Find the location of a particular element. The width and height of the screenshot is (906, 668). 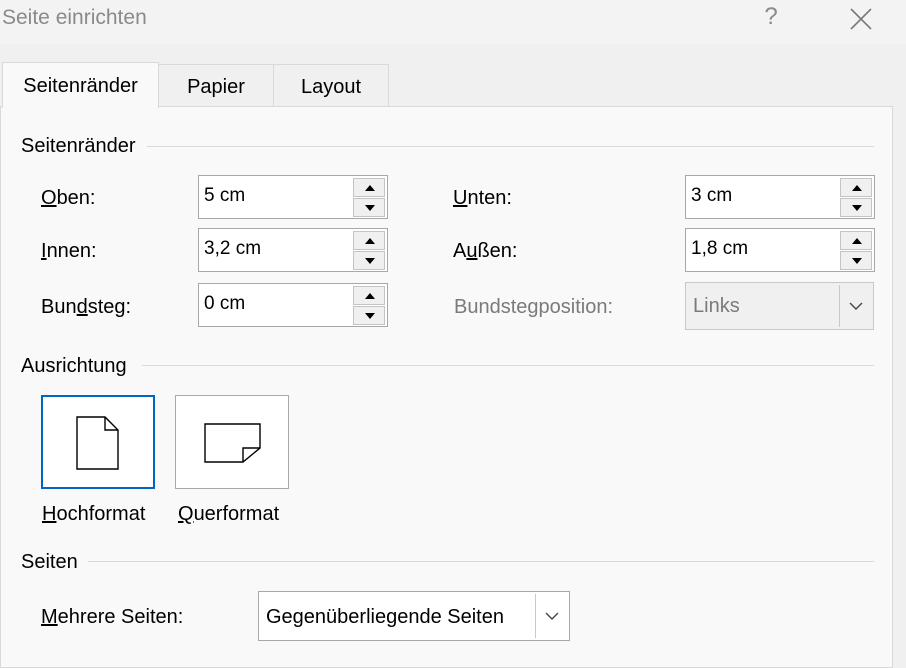

gutter-increment is located at coordinates (369, 295).